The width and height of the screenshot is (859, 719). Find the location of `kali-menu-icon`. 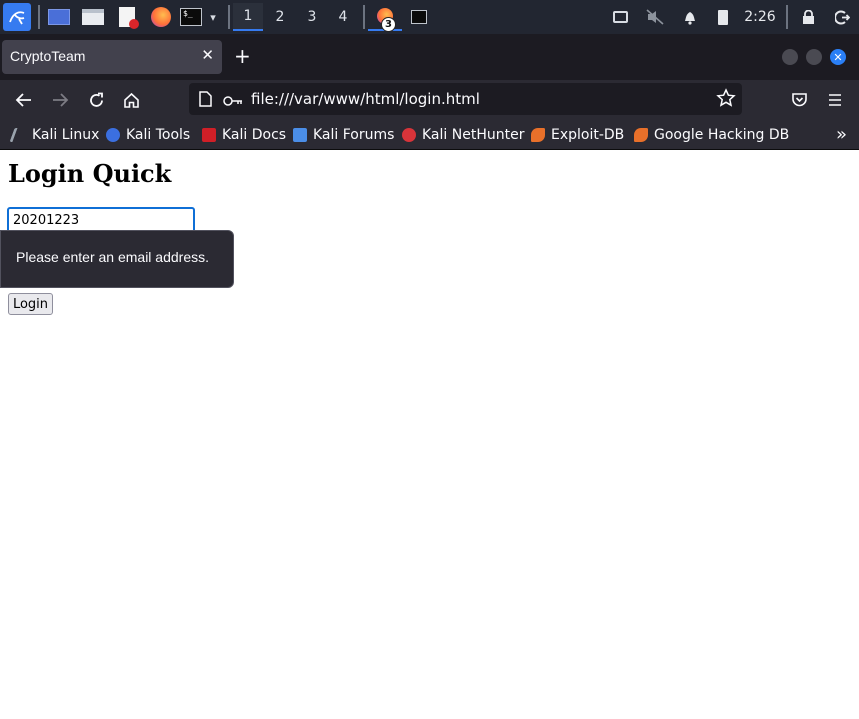

kali-menu-icon is located at coordinates (17, 17).